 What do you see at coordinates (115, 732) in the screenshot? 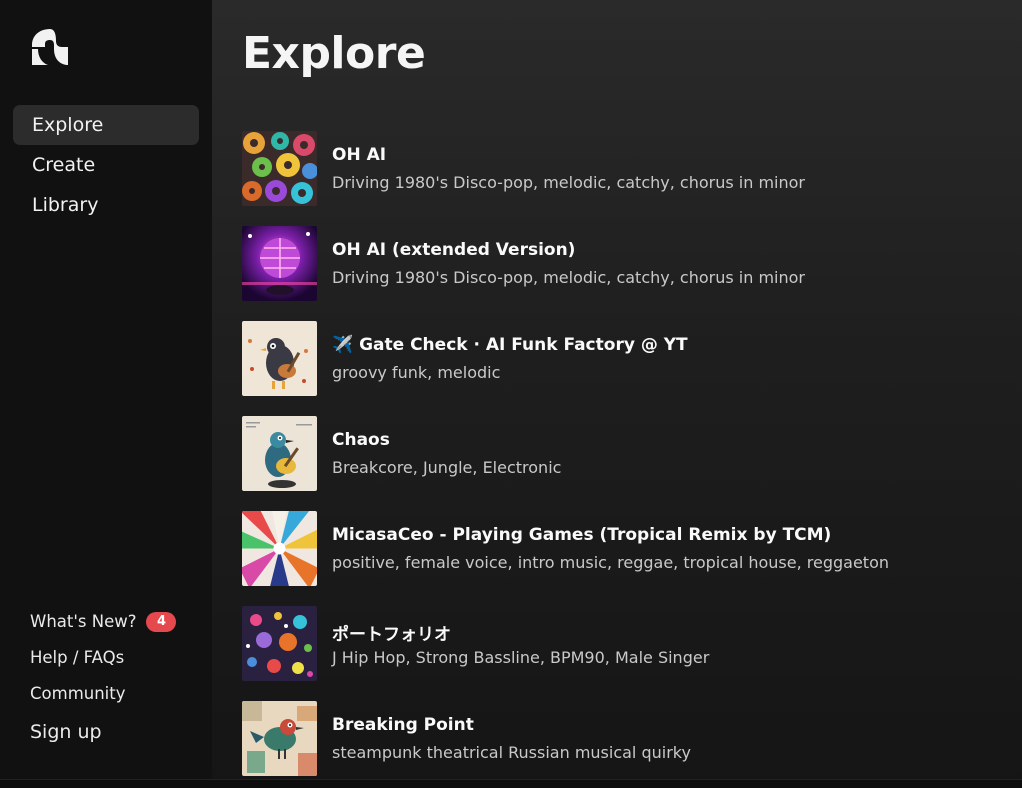
I see `sign-up-link: Sign up` at bounding box center [115, 732].